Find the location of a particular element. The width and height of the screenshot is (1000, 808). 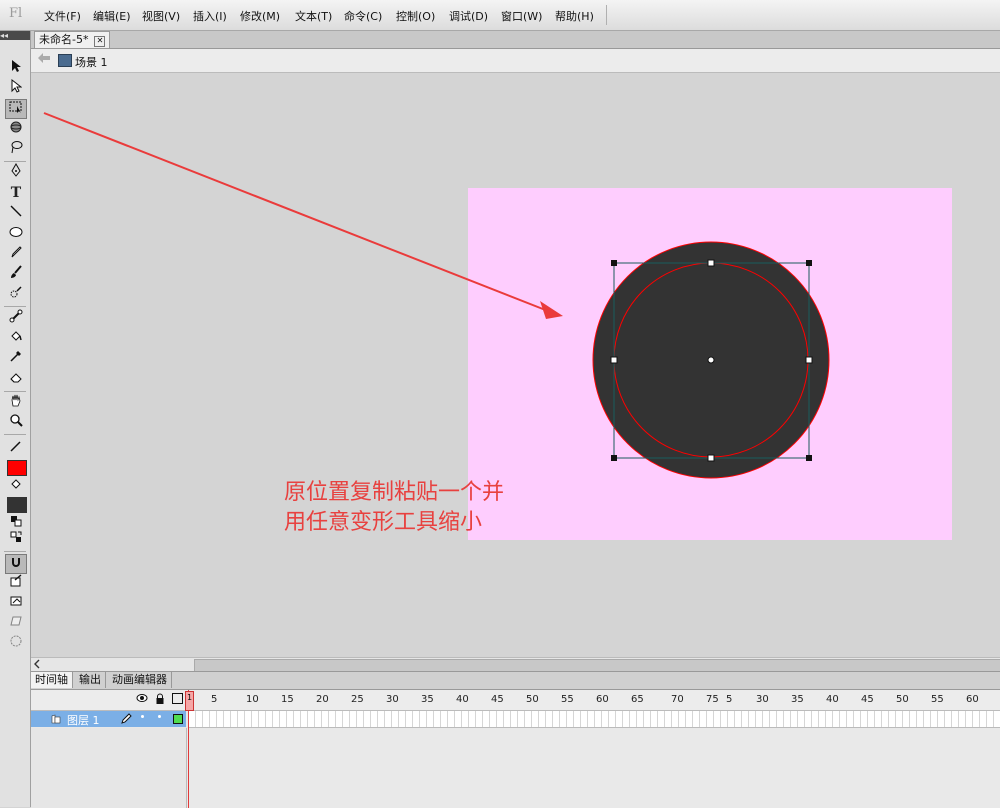

playhead-frame-marker: 1 is located at coordinates (189, 701).